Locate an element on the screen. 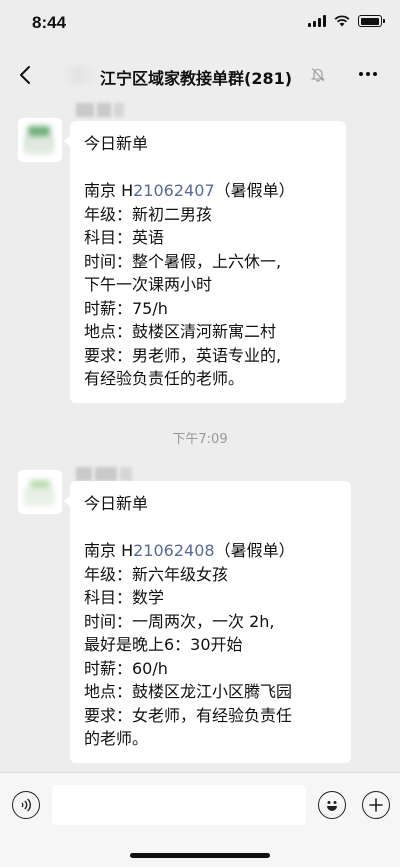  title-blur is located at coordinates (79, 75).